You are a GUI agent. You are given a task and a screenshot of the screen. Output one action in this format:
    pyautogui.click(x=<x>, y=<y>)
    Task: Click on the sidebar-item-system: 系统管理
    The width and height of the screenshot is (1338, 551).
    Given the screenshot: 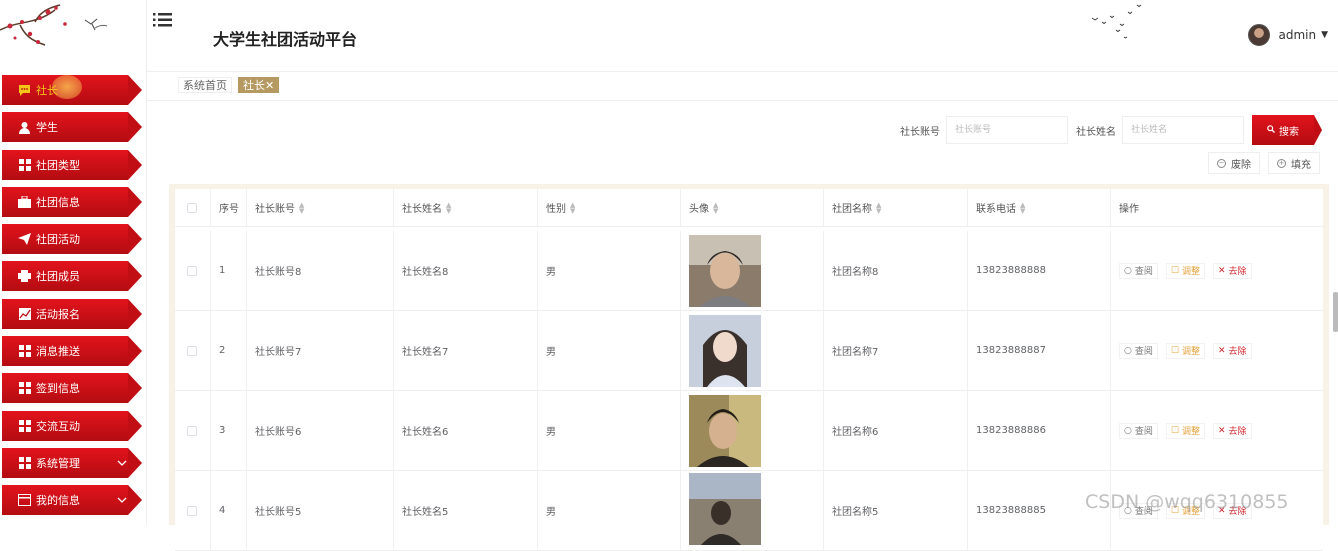 What is the action you would take?
    pyautogui.click(x=72, y=462)
    